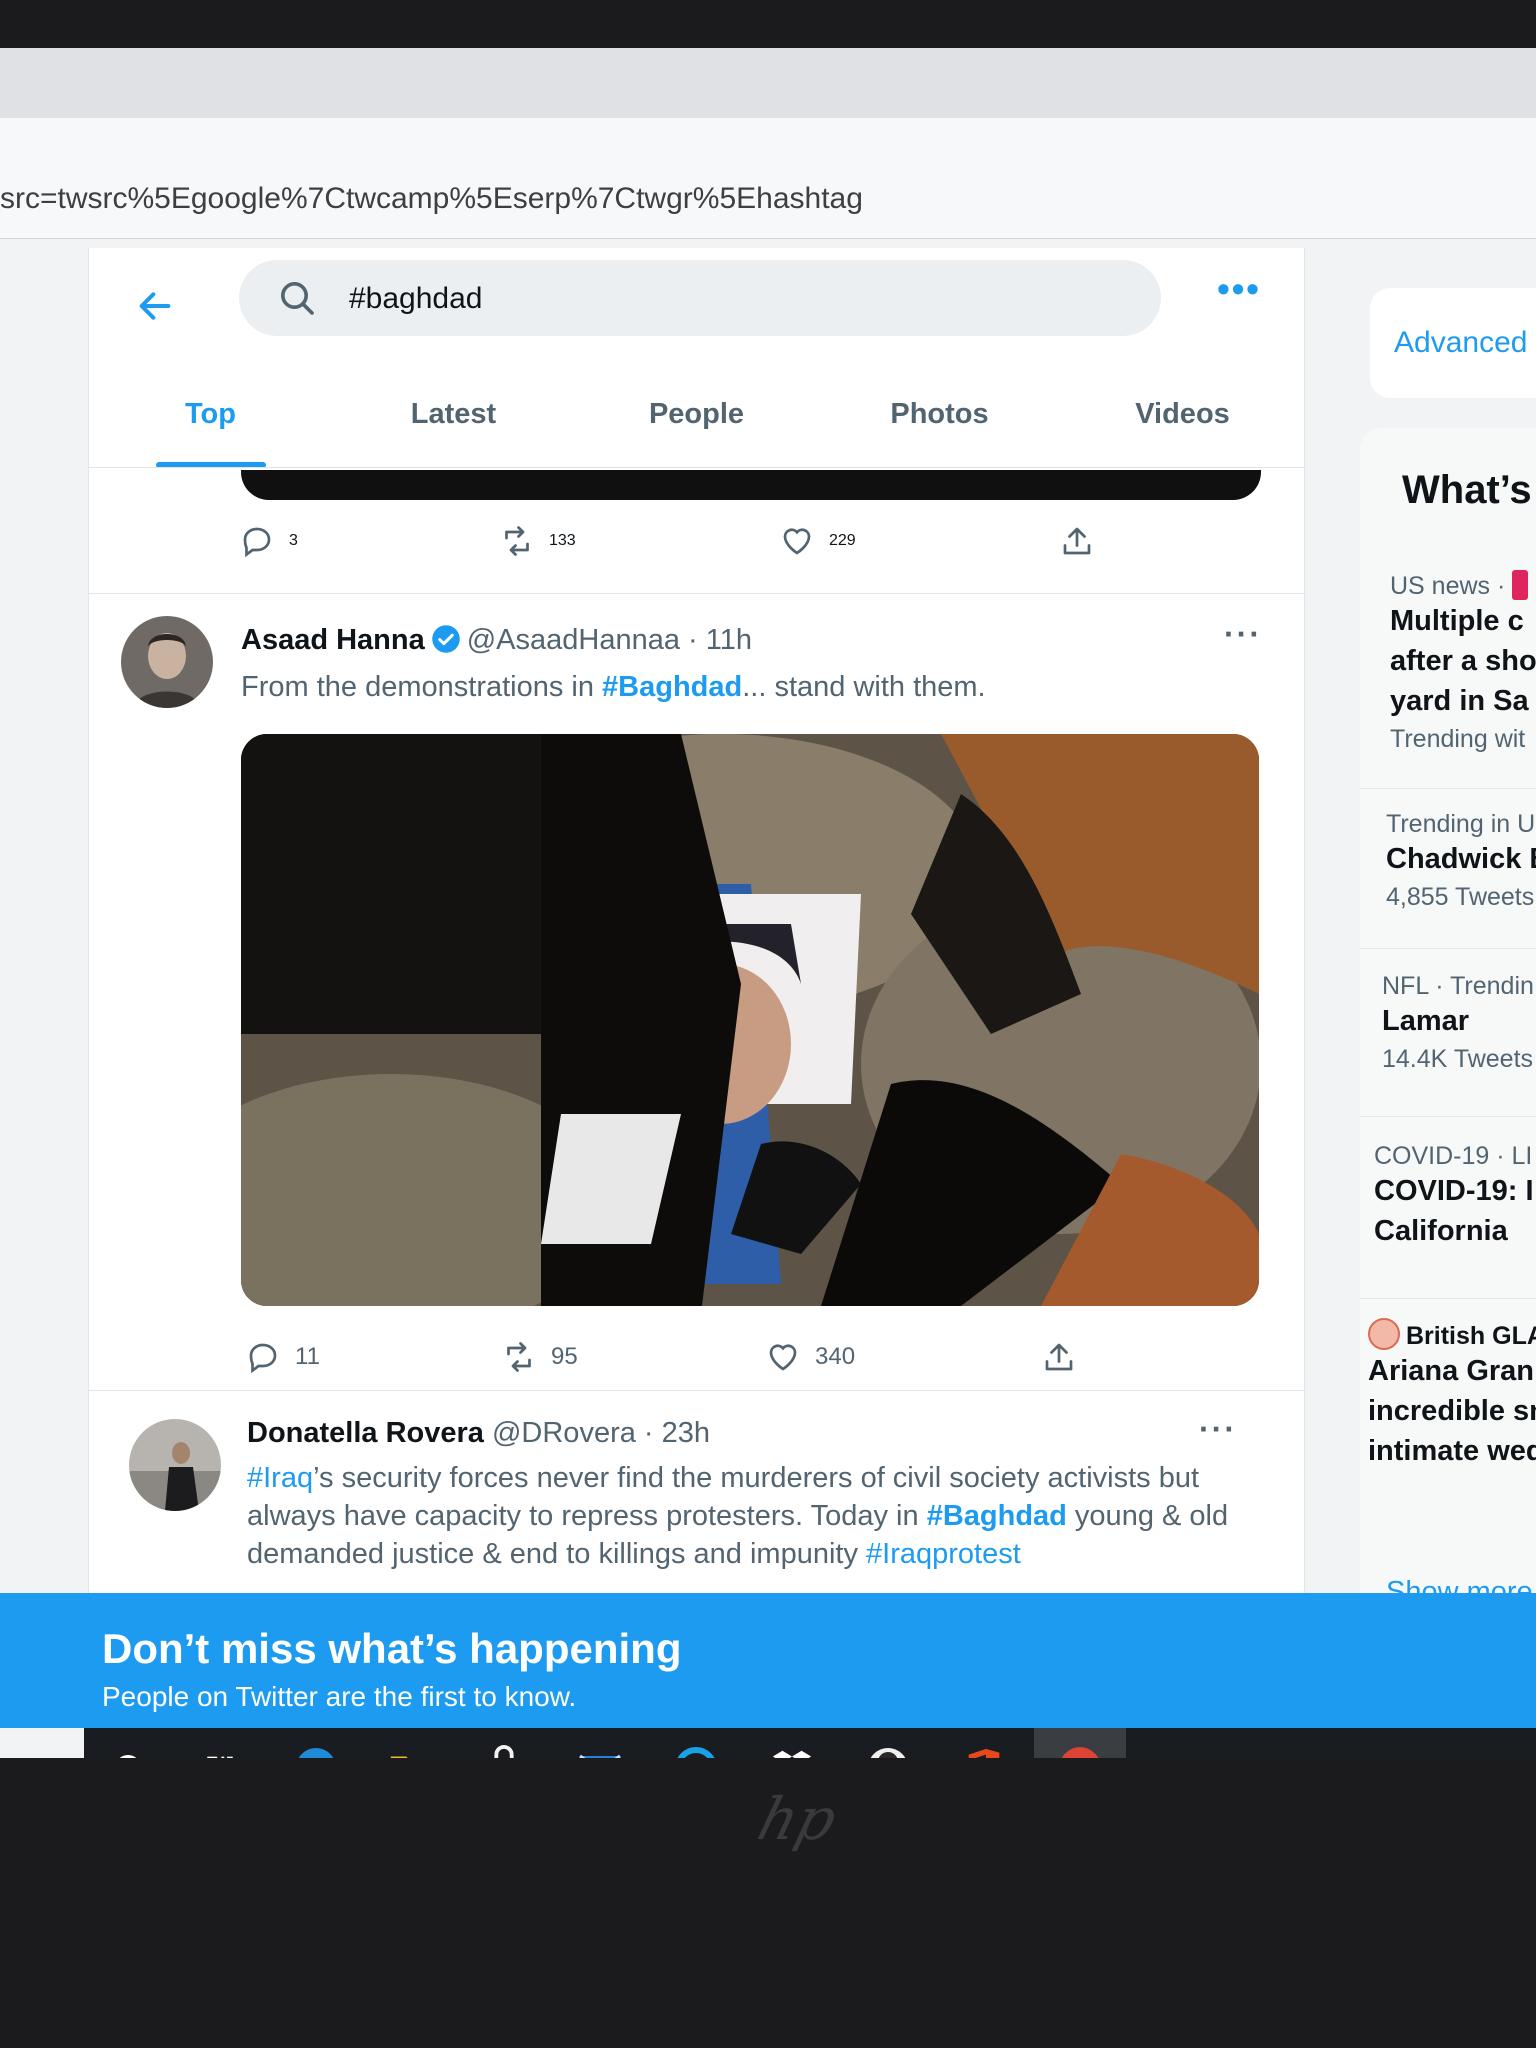  I want to click on like-button: 340, so click(810, 1357).